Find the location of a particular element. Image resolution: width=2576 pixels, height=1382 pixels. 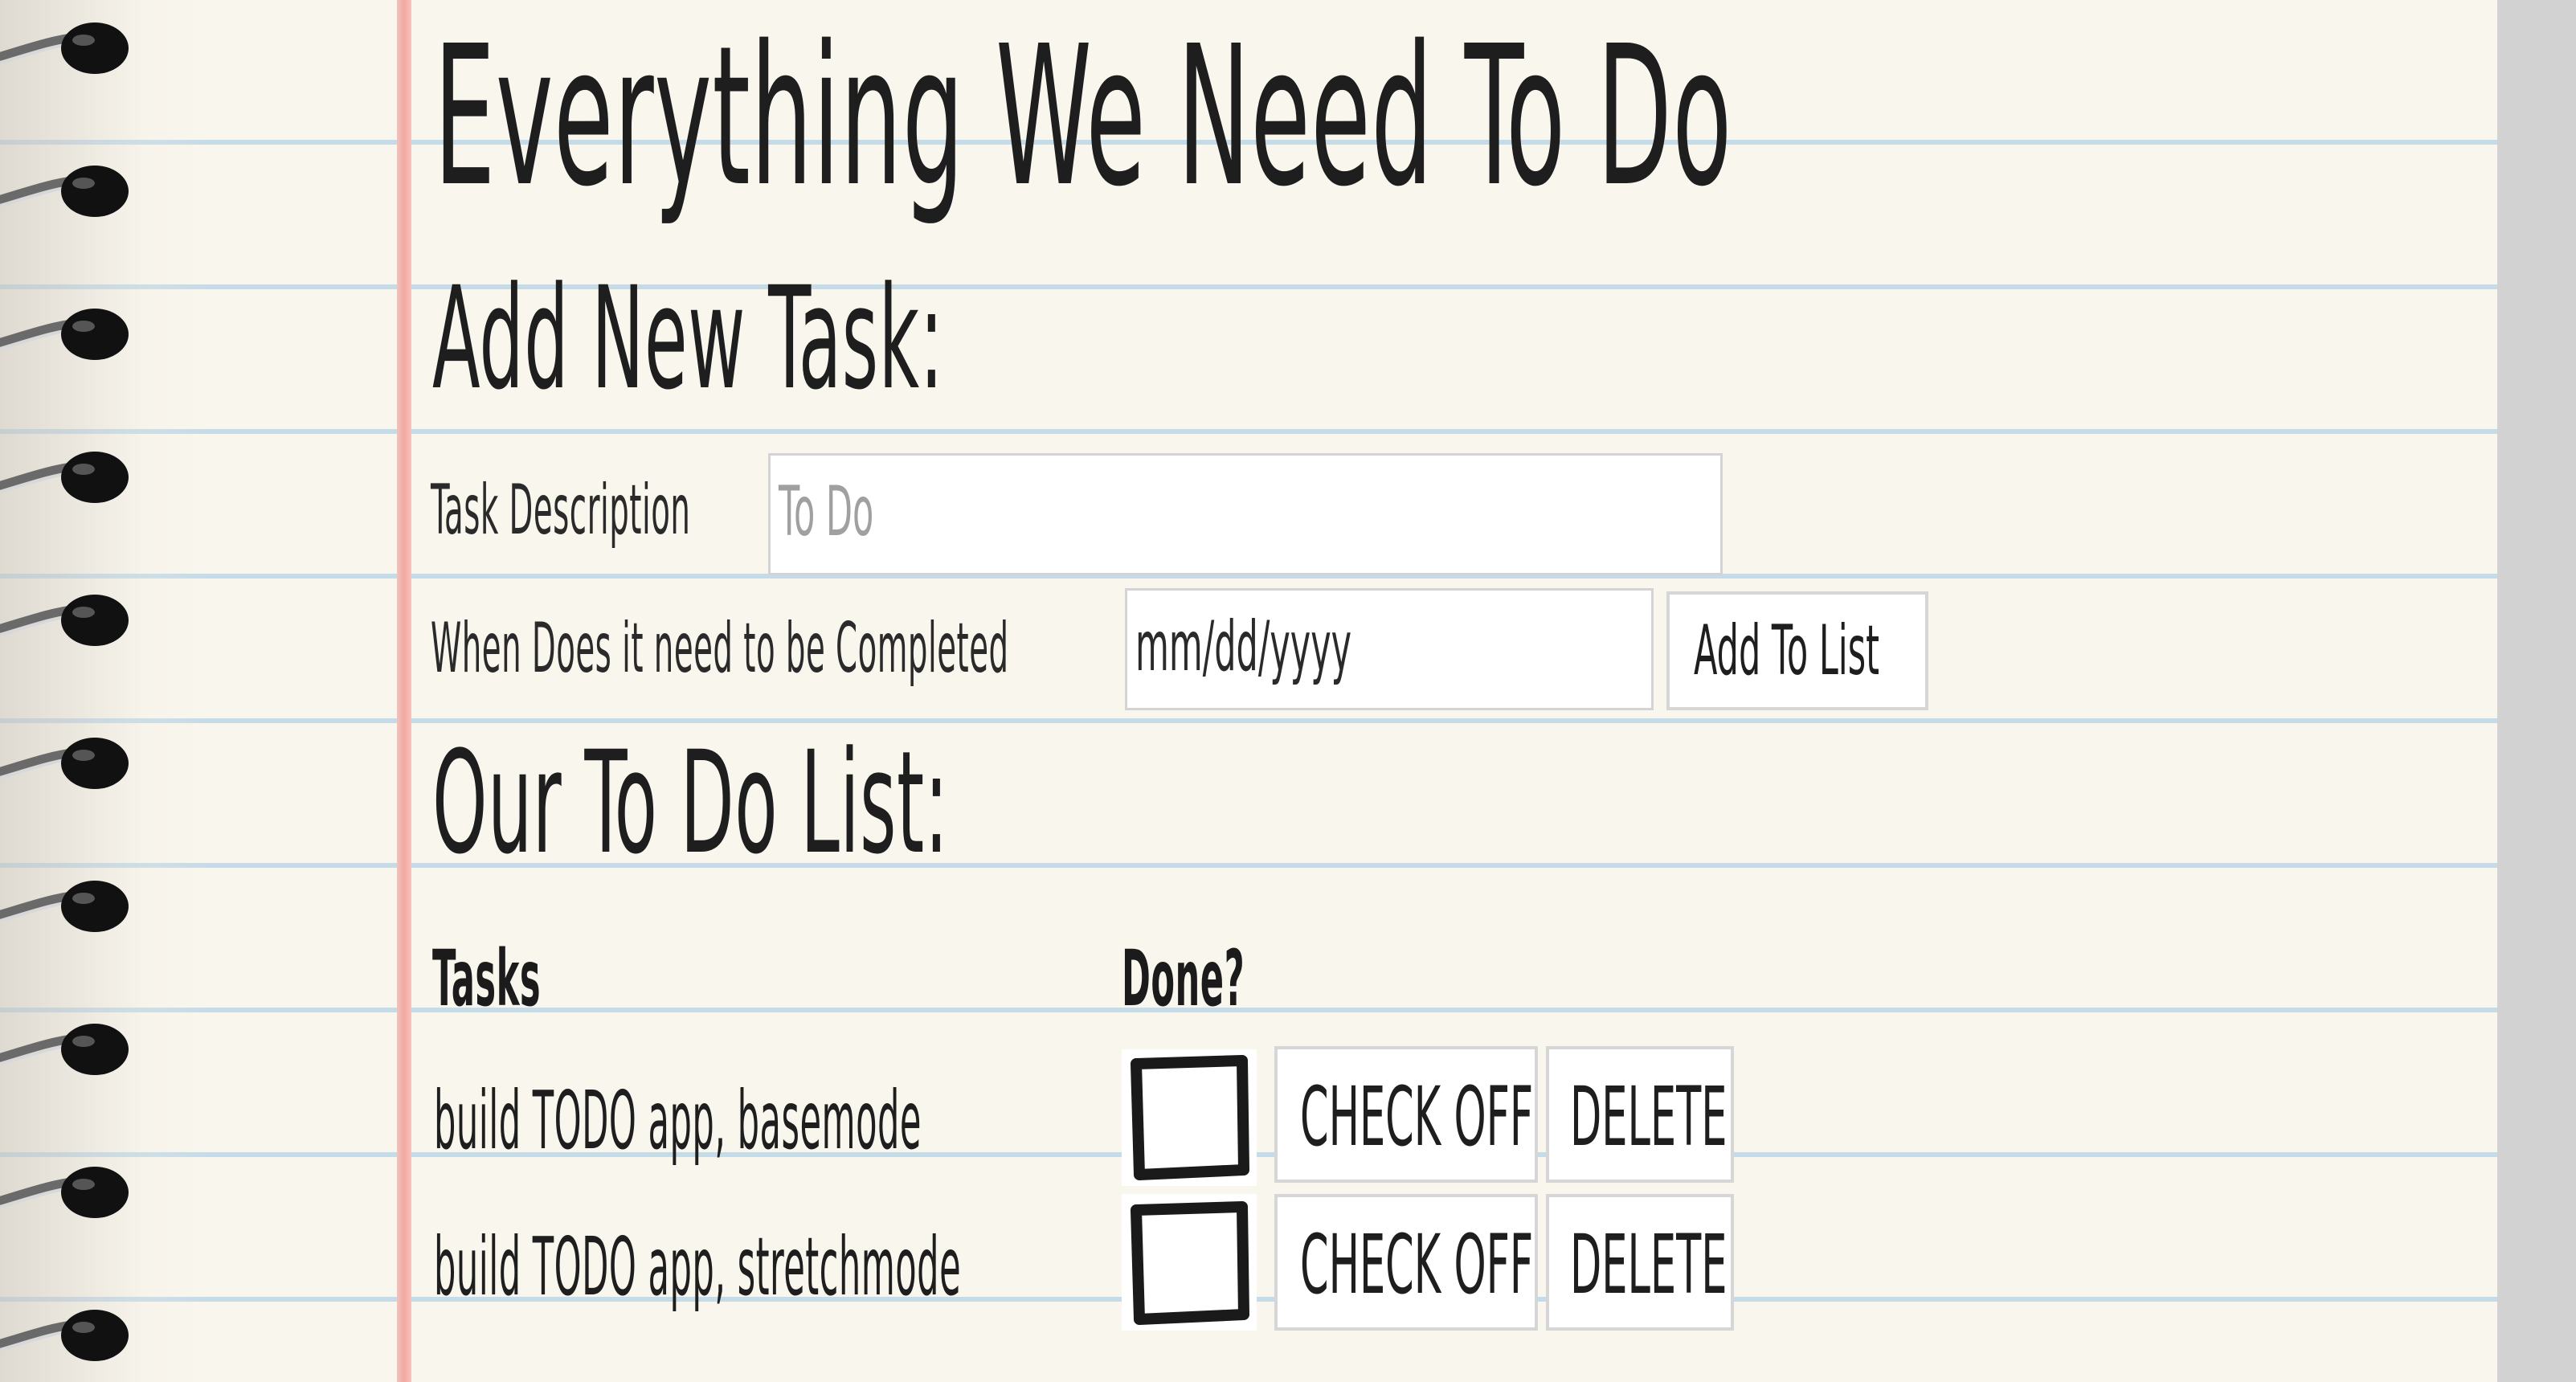

task-name: build TODO app, stretchmode is located at coordinates (698, 1267).